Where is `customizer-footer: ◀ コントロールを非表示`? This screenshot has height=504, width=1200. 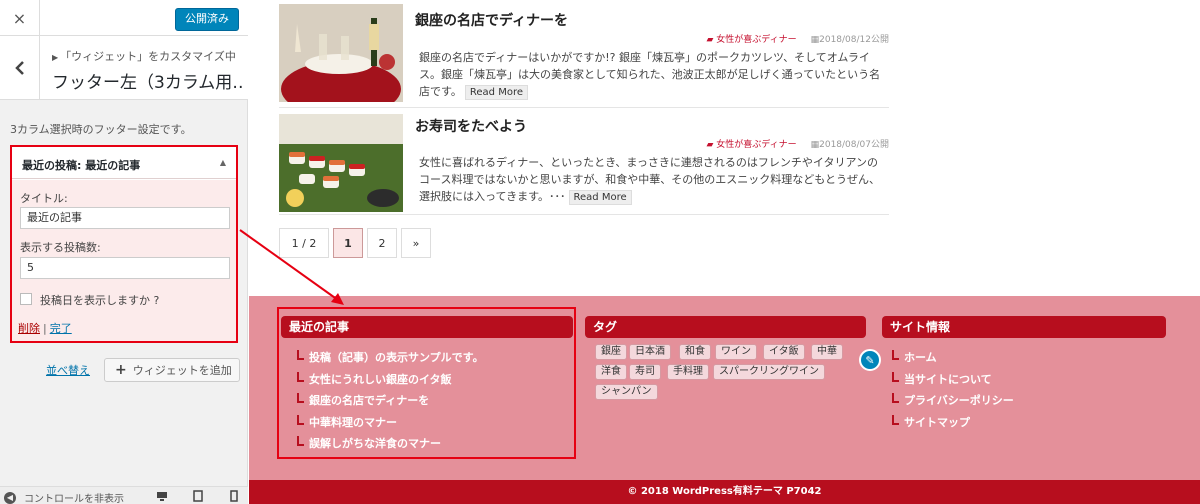
customizer-footer: ◀ コントロールを非表示 is located at coordinates (124, 495).